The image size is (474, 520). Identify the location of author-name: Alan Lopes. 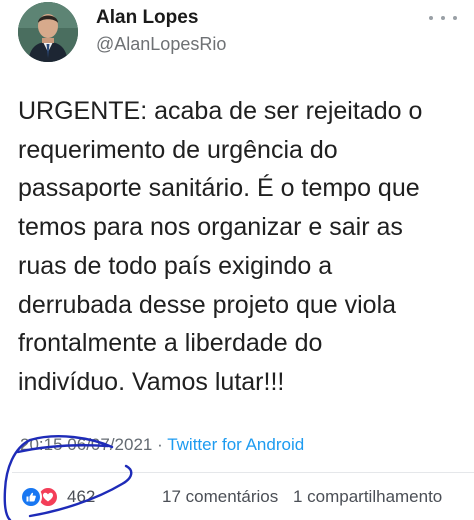
(147, 18).